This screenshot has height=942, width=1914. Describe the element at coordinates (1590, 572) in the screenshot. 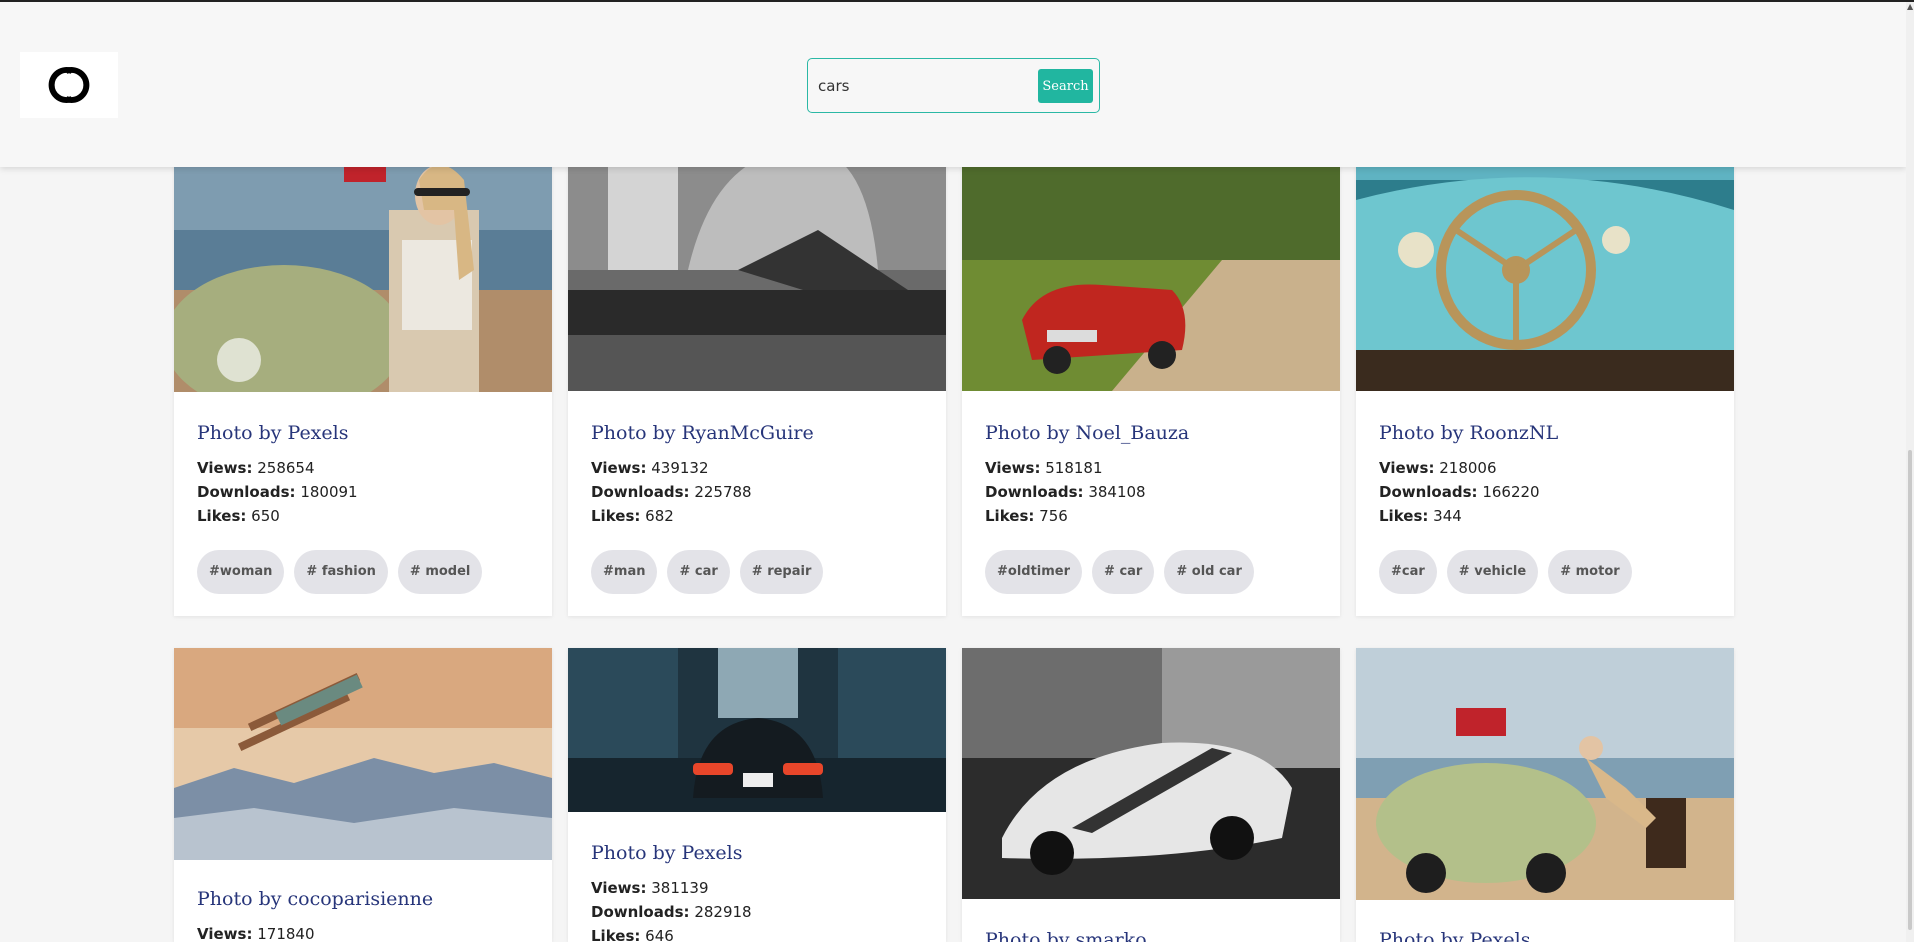

I see `tag-chip: # motor` at that location.